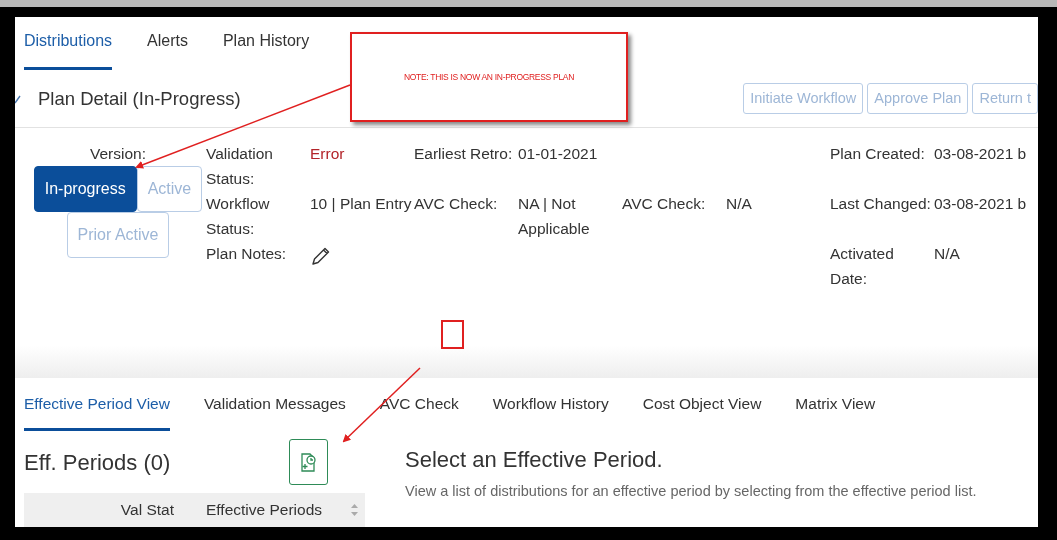  I want to click on field-label: Earliest Retro:, so click(464, 154).